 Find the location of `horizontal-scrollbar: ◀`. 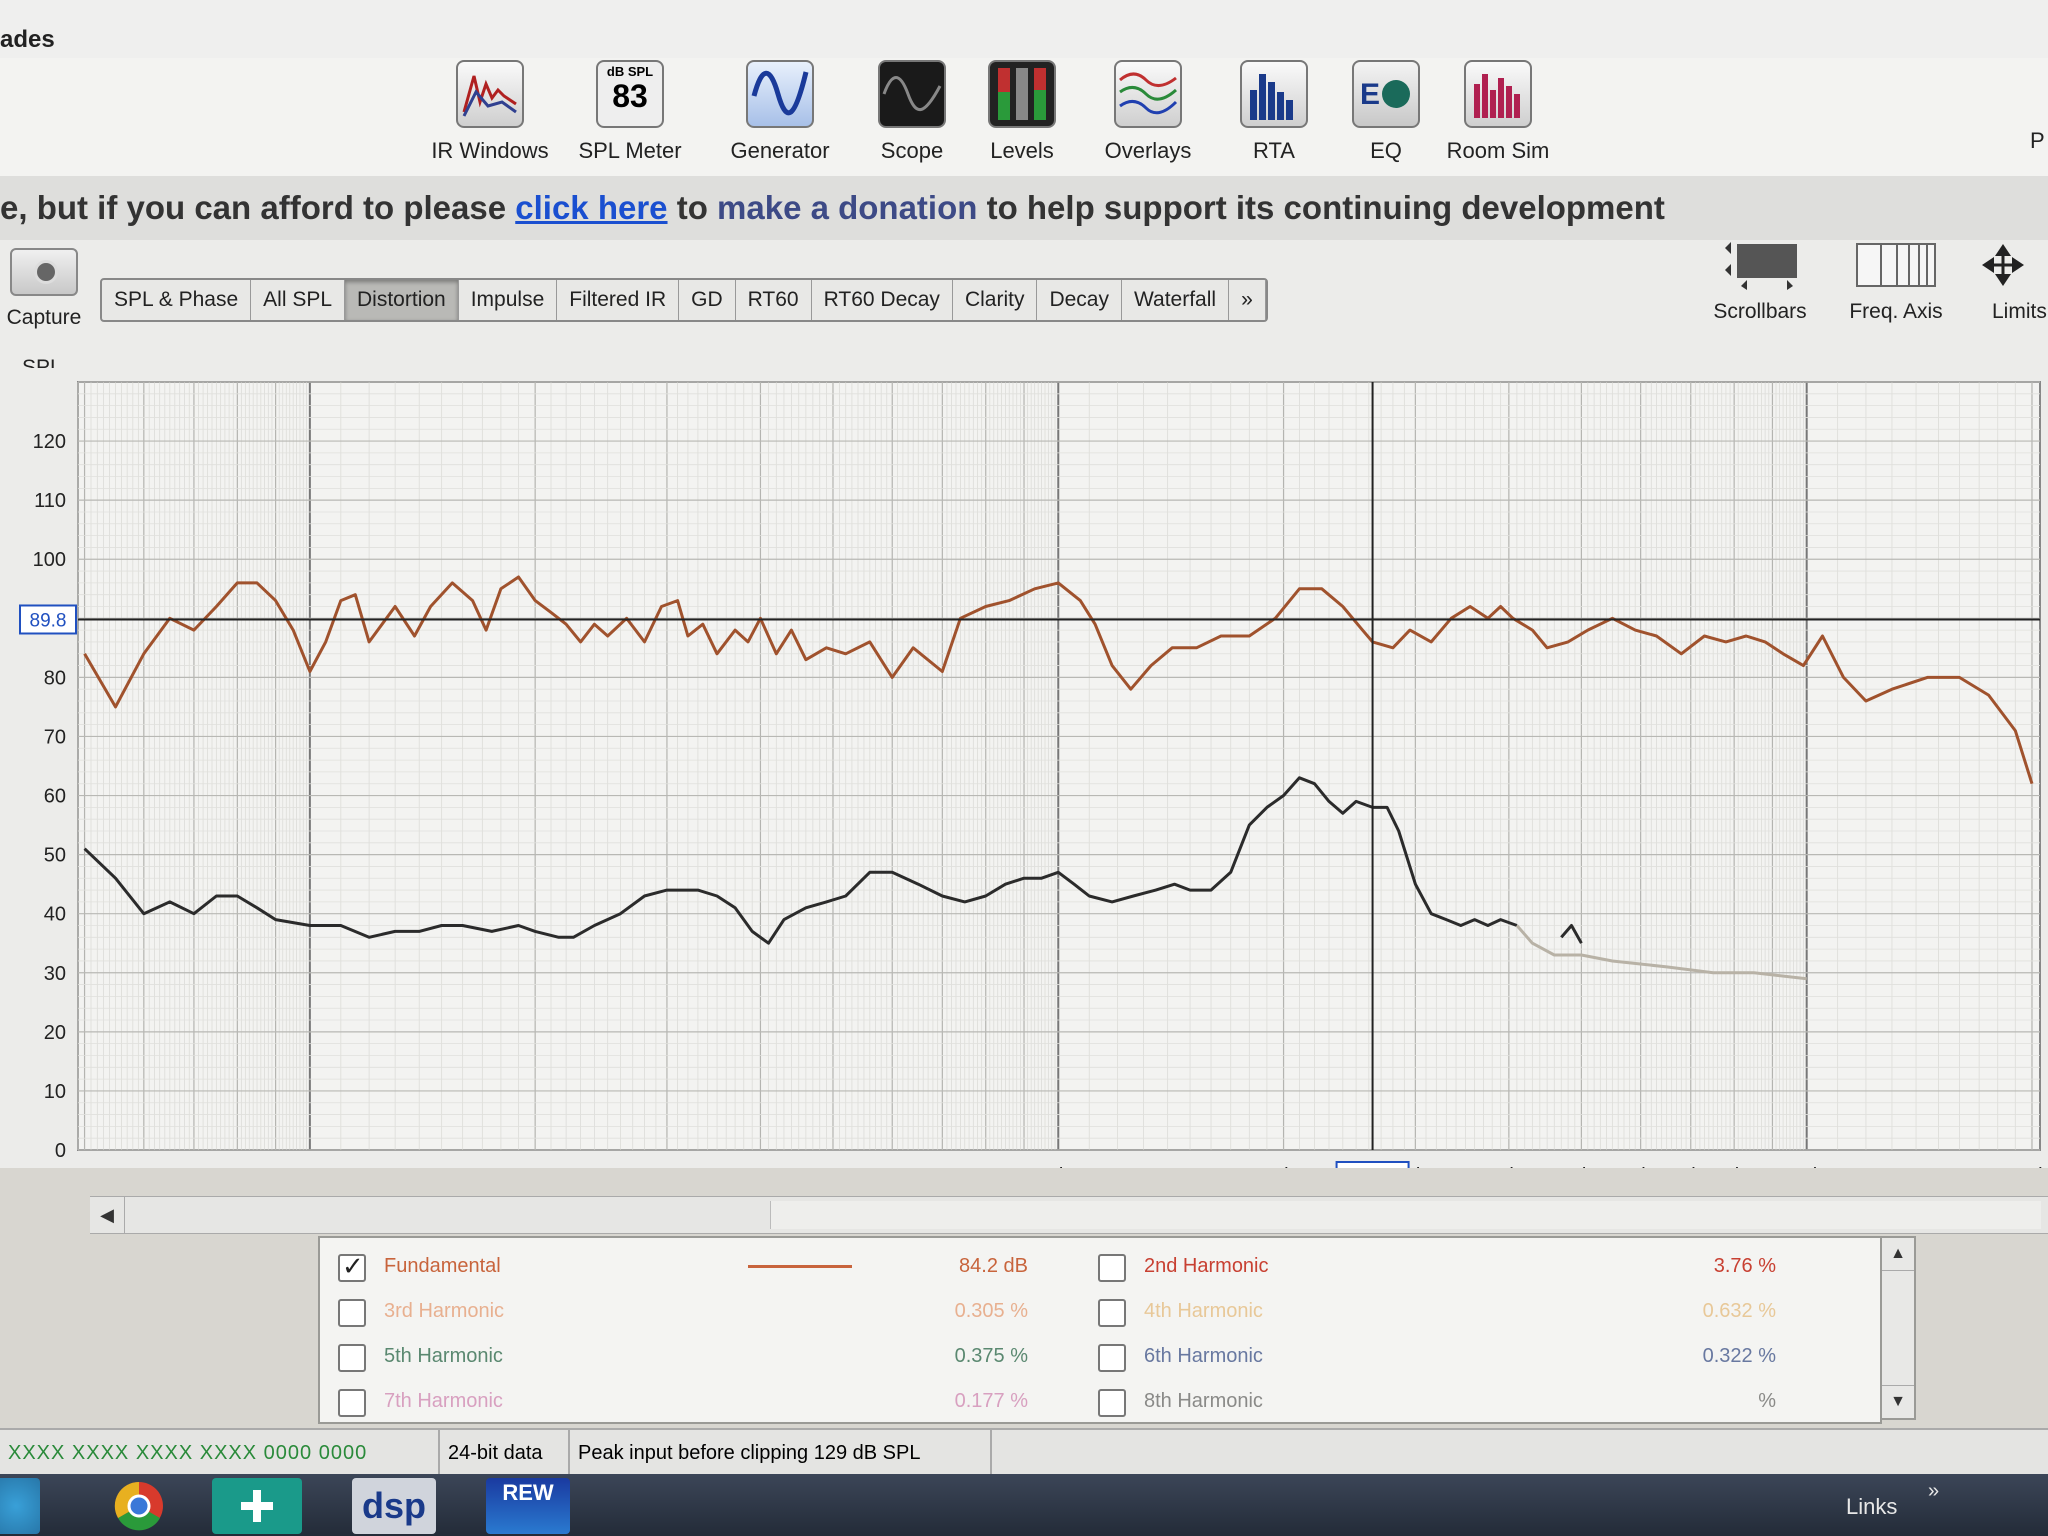

horizontal-scrollbar: ◀ is located at coordinates (1069, 1215).